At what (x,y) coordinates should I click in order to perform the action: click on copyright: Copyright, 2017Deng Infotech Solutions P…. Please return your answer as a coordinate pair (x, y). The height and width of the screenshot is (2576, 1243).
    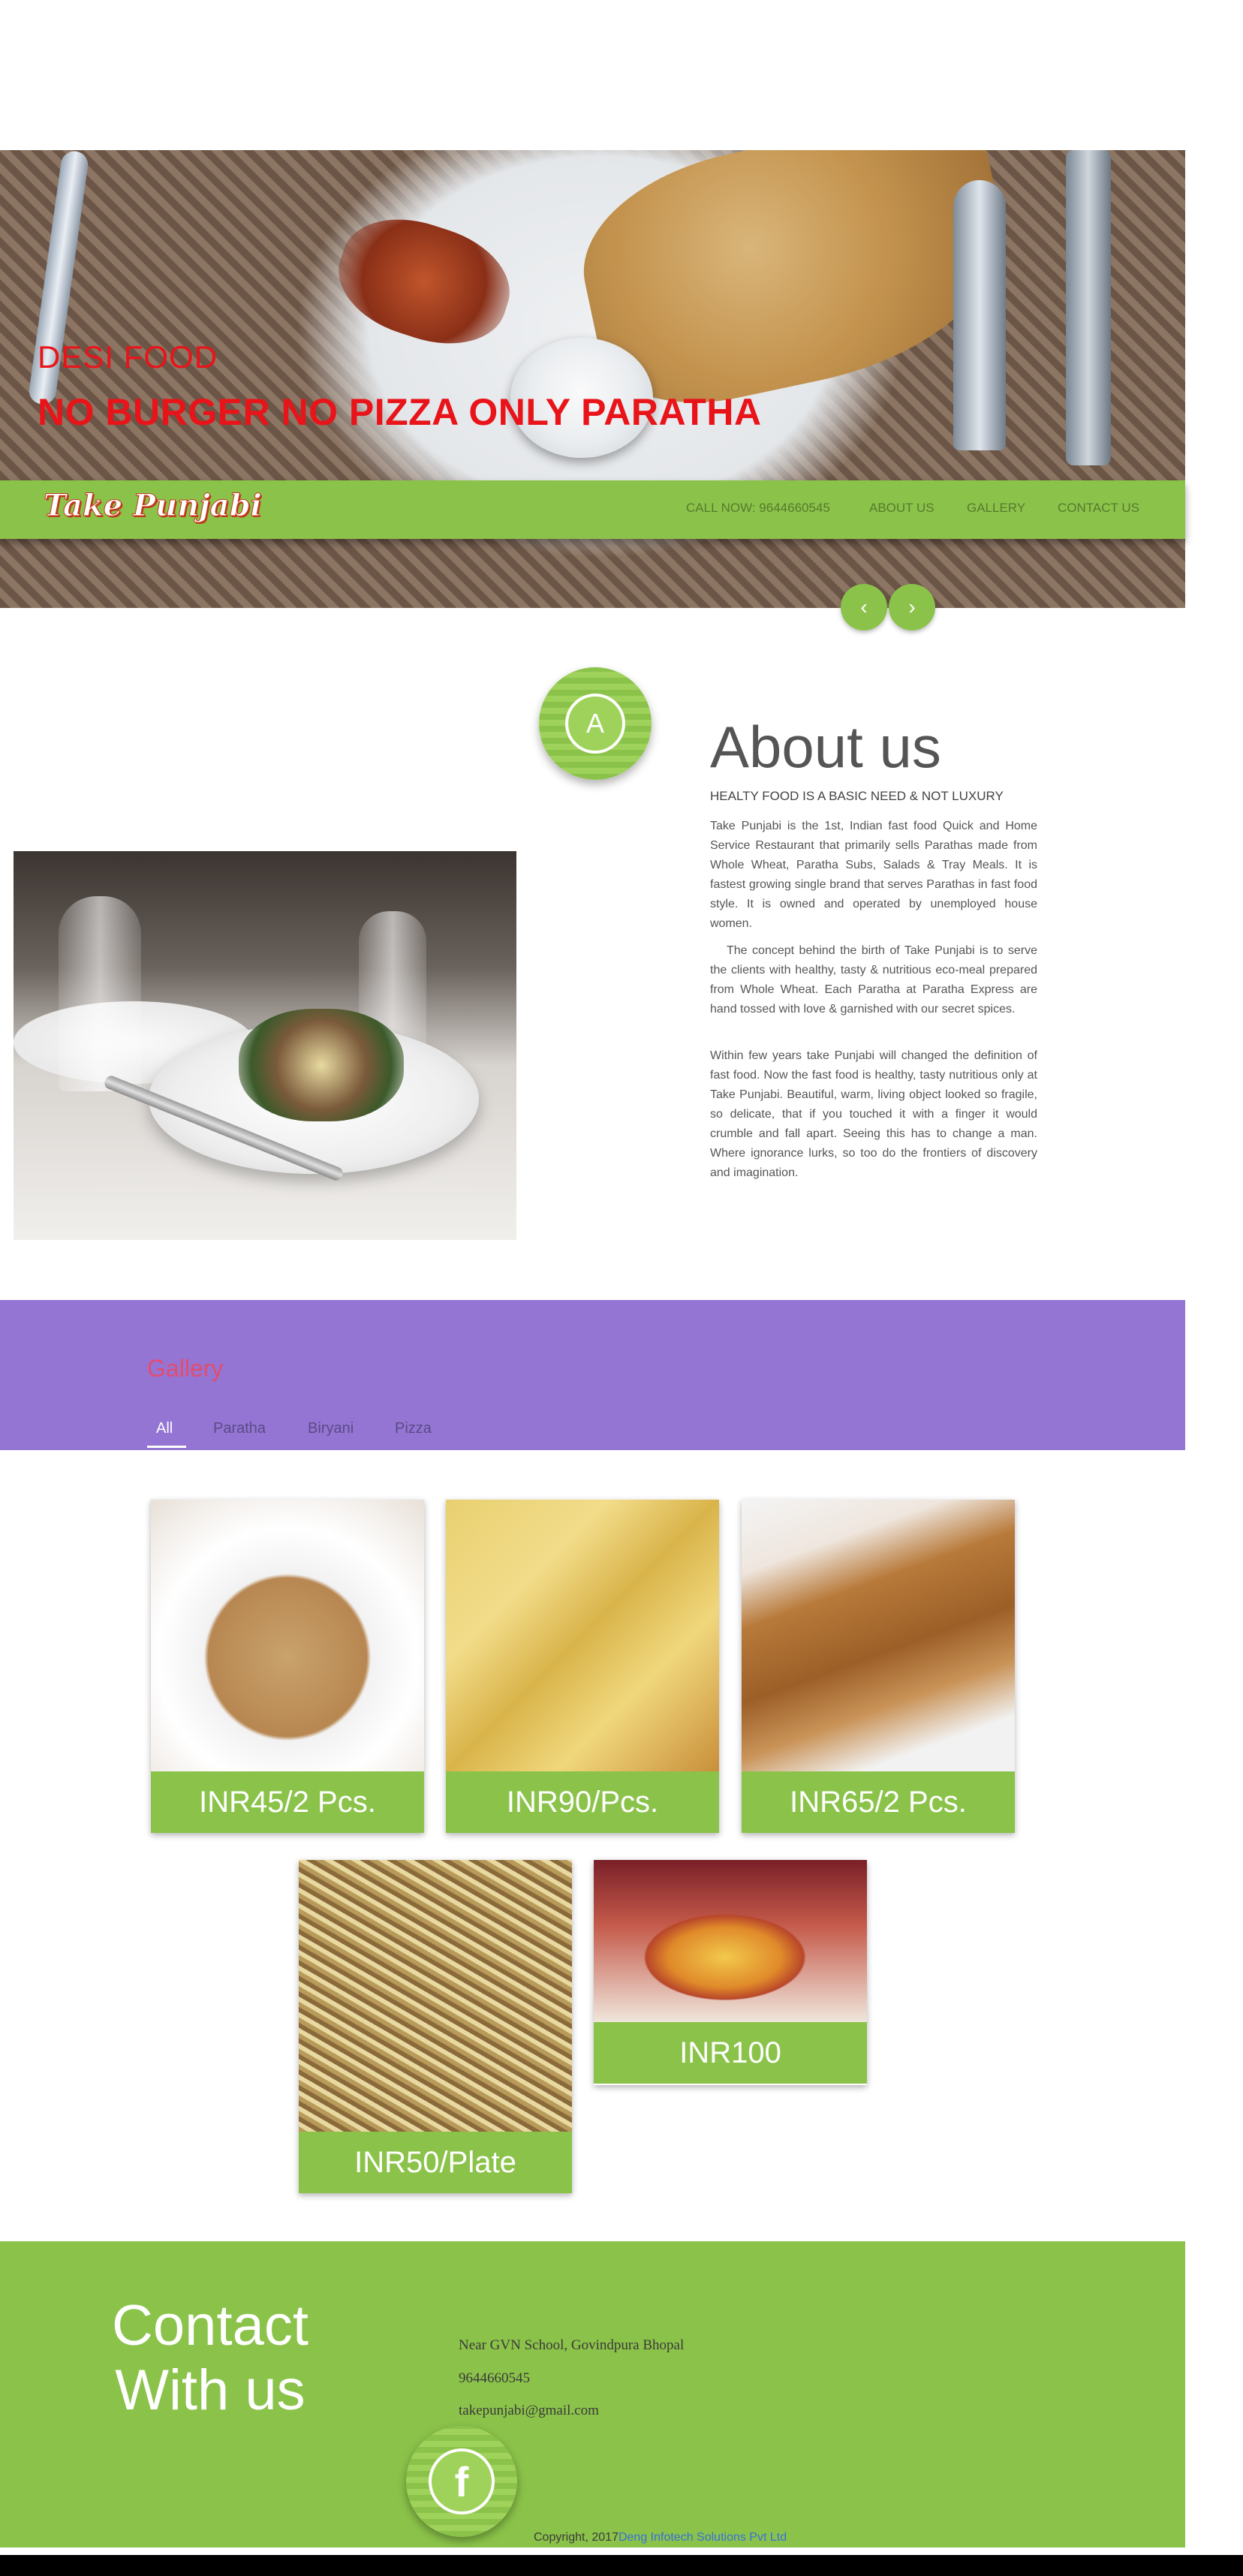
    Looking at the image, I should click on (660, 2537).